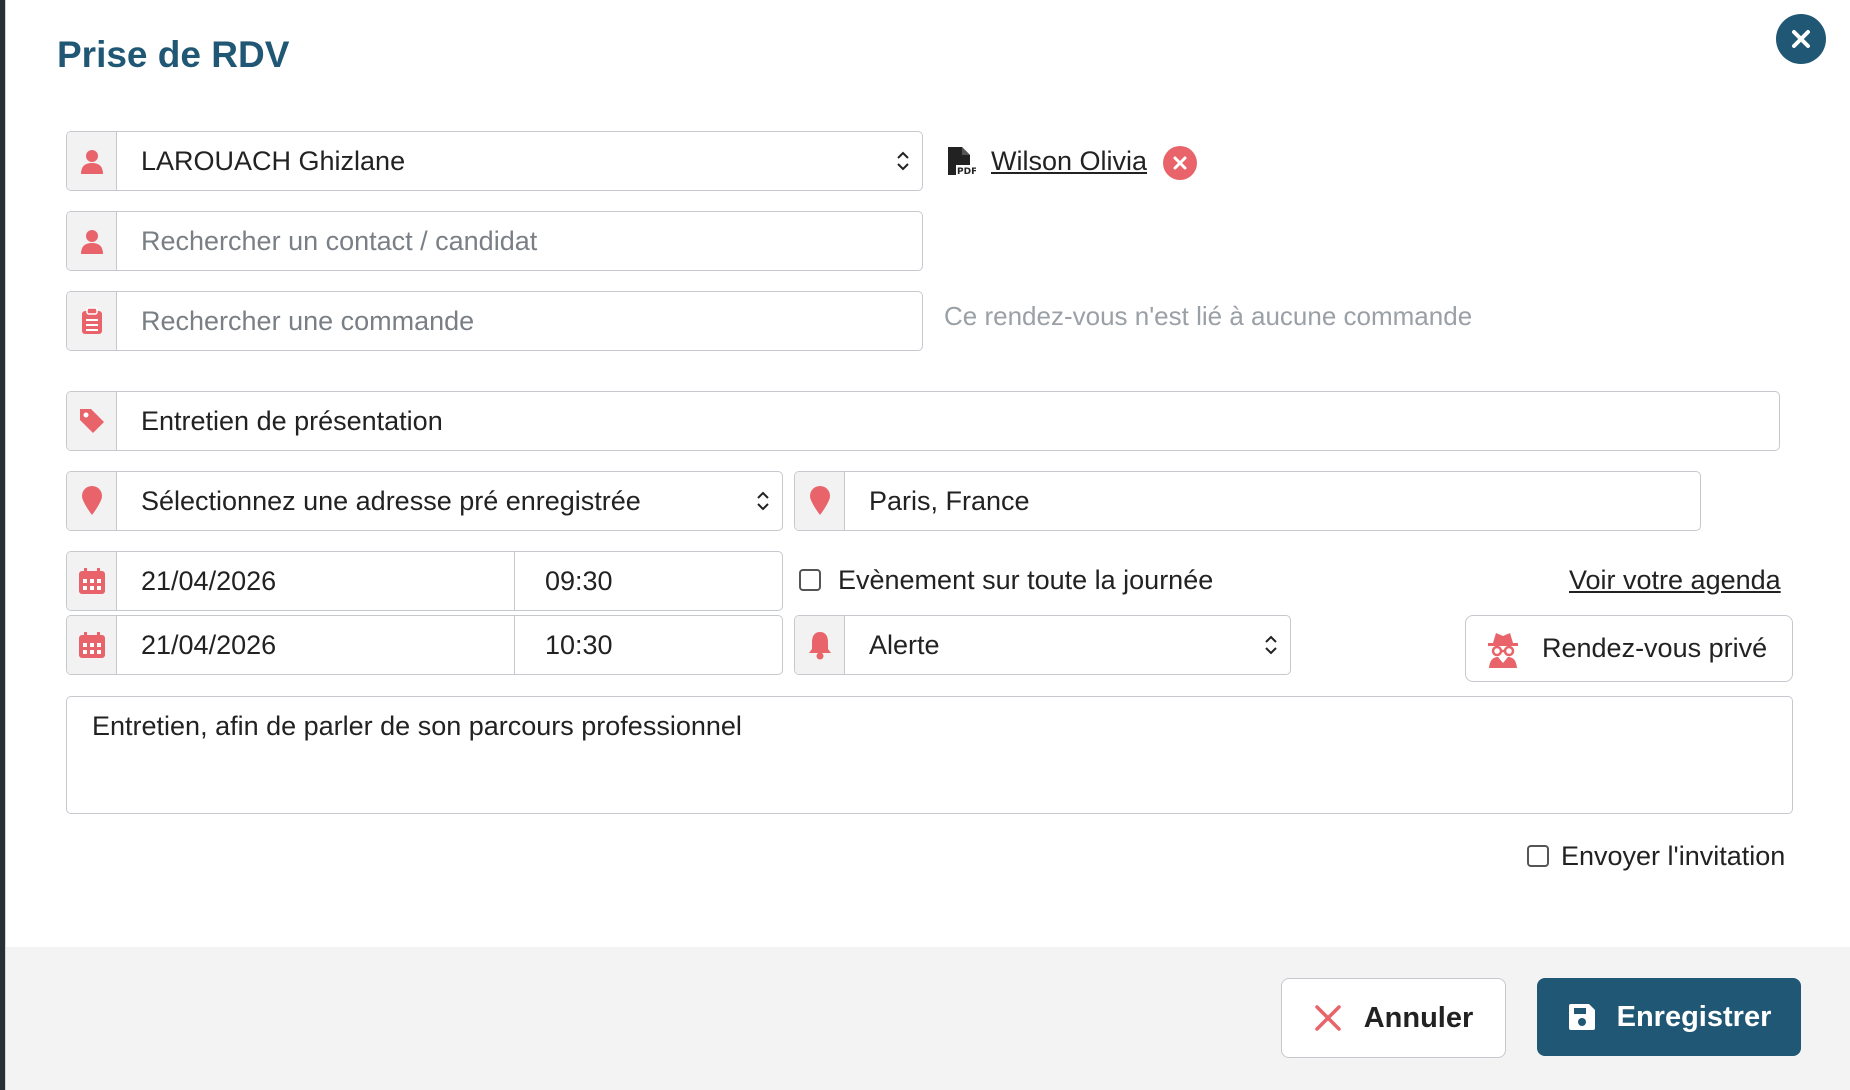 This screenshot has width=1850, height=1090. I want to click on agenda-link: Voir votre agenda, so click(1675, 580).